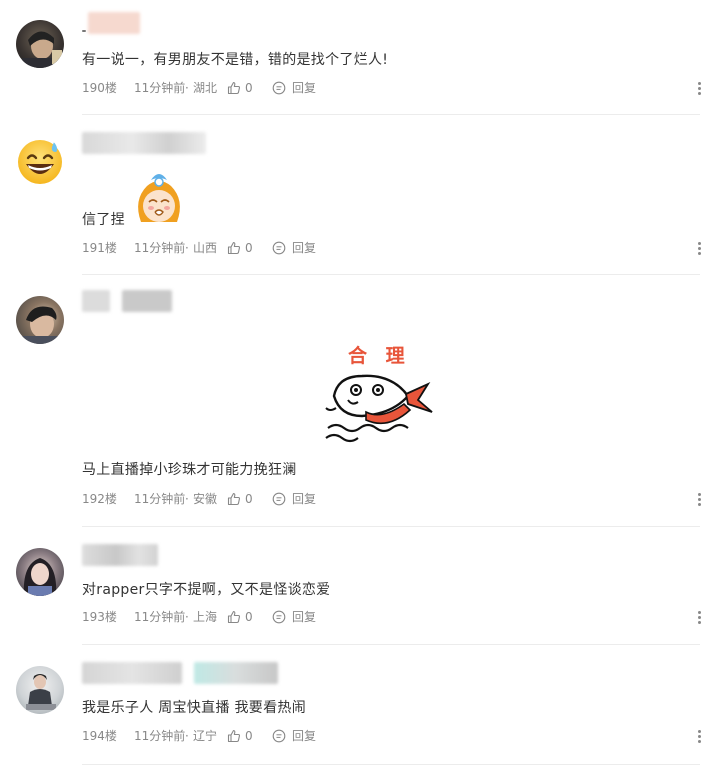 The width and height of the screenshot is (723, 769). What do you see at coordinates (205, 499) in the screenshot?
I see `ip-location: 安徽` at bounding box center [205, 499].